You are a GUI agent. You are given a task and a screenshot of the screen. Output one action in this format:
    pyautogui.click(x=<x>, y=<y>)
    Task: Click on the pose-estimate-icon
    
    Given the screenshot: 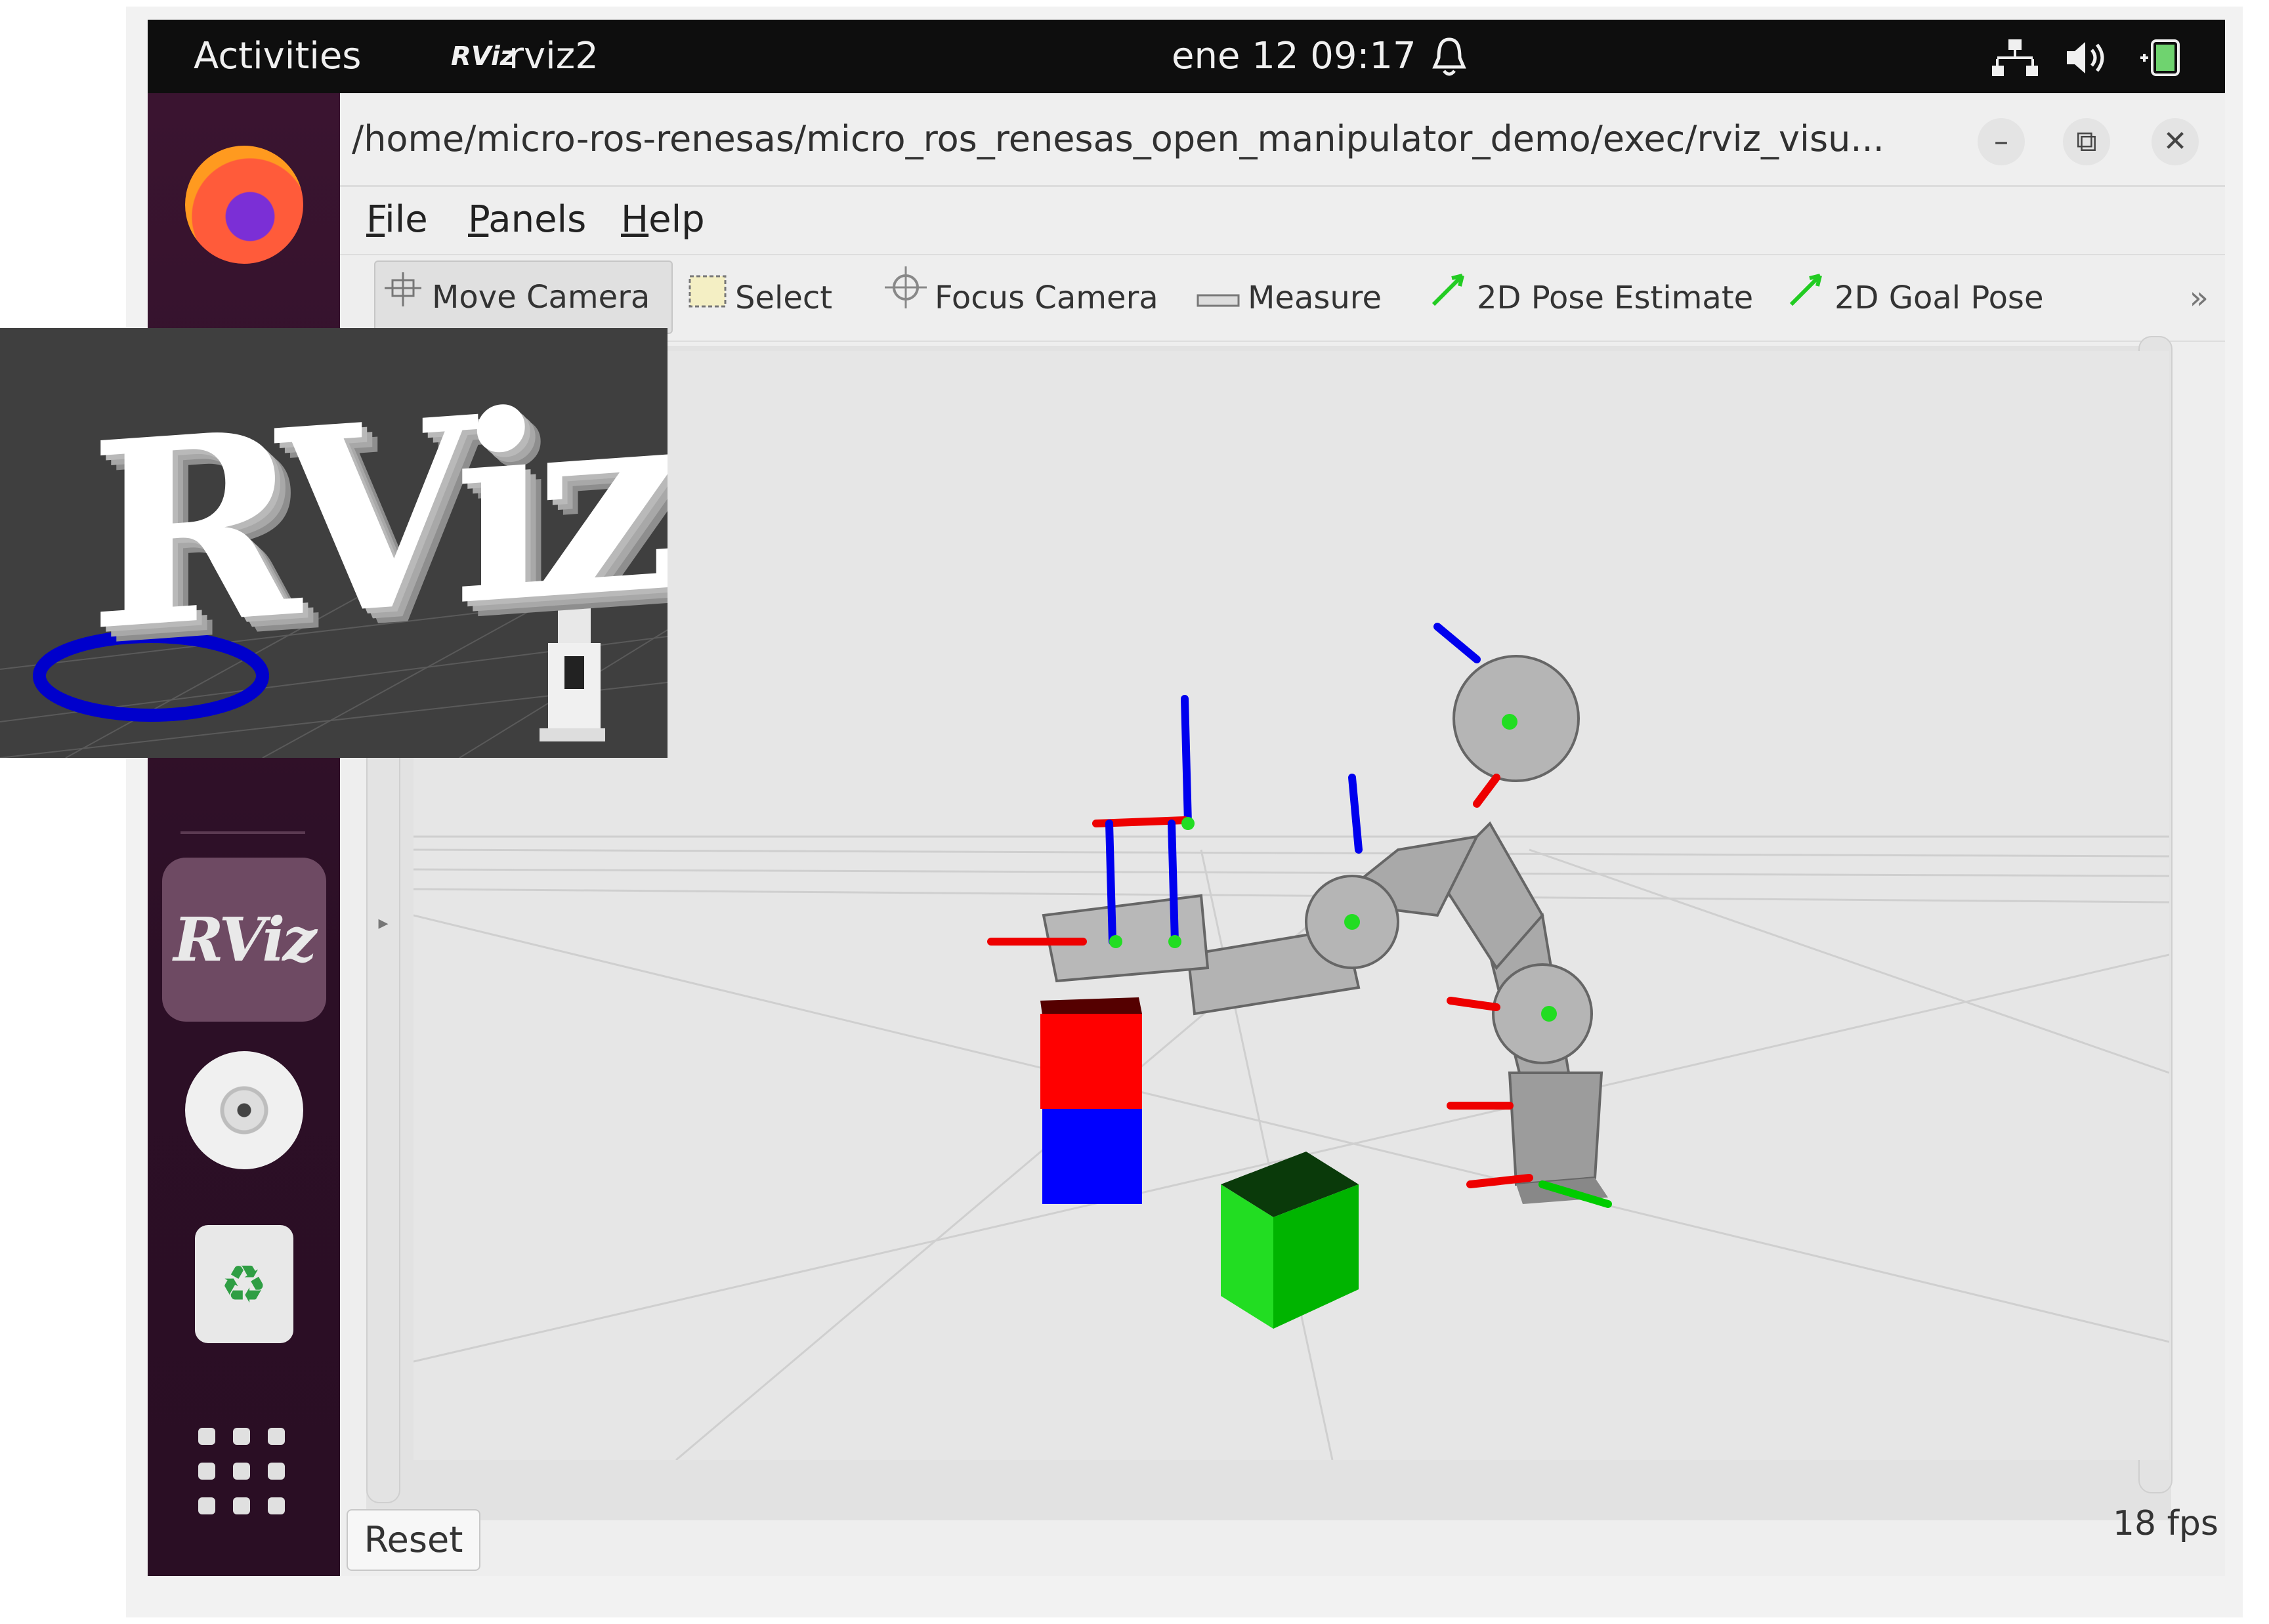 What is the action you would take?
    pyautogui.click(x=1449, y=298)
    